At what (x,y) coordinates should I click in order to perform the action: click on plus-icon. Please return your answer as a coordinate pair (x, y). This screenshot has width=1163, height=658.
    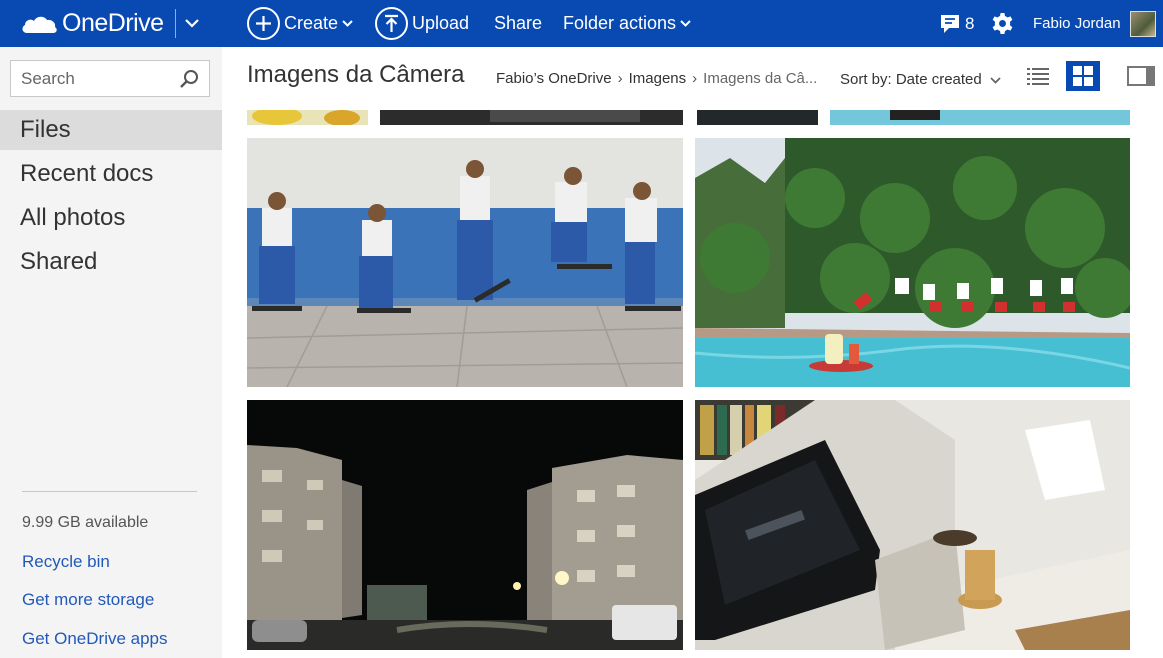
    Looking at the image, I should click on (263, 23).